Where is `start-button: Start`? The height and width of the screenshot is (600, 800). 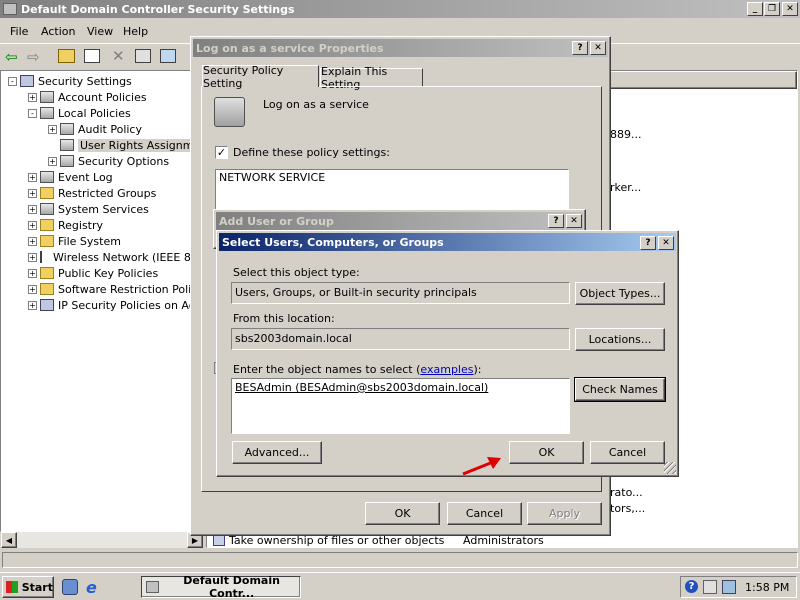
start-button: Start is located at coordinates (28, 587).